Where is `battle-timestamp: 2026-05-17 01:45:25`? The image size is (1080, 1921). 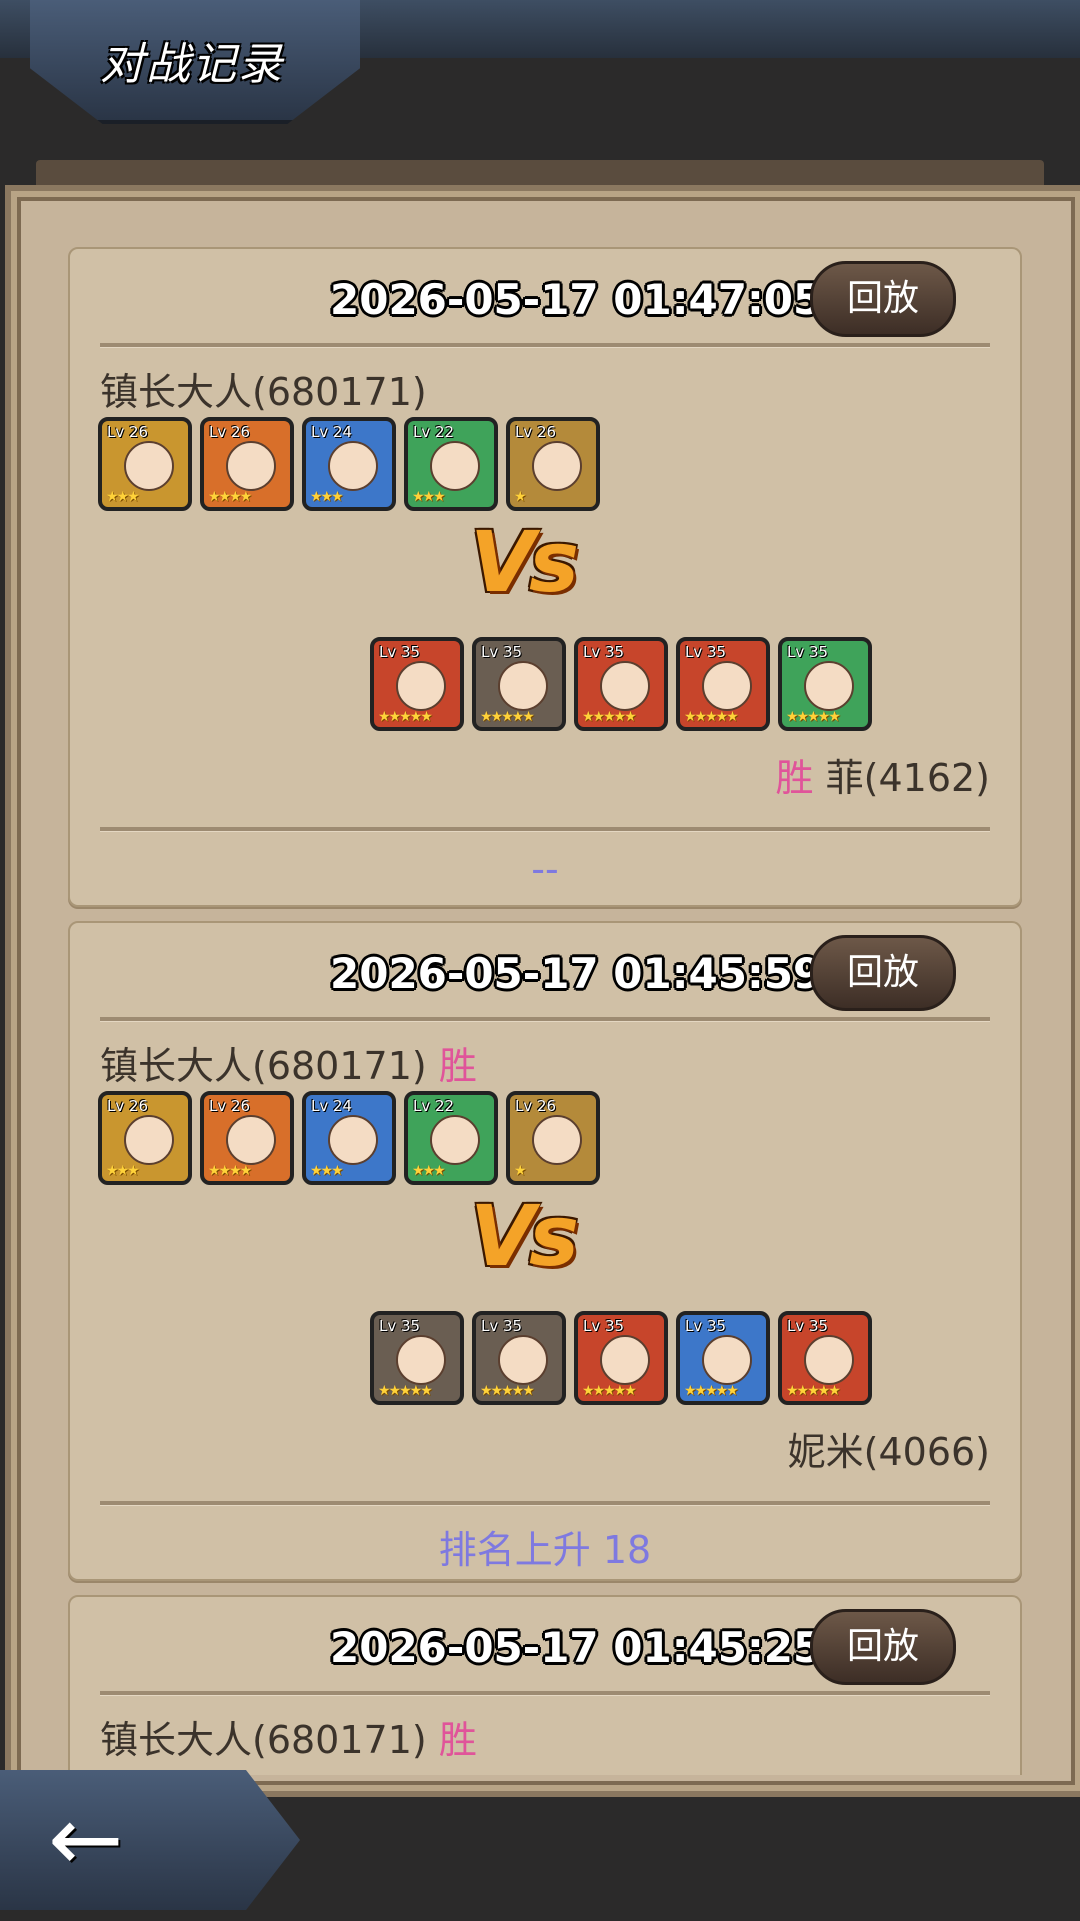 battle-timestamp: 2026-05-17 01:45:25 is located at coordinates (576, 1647).